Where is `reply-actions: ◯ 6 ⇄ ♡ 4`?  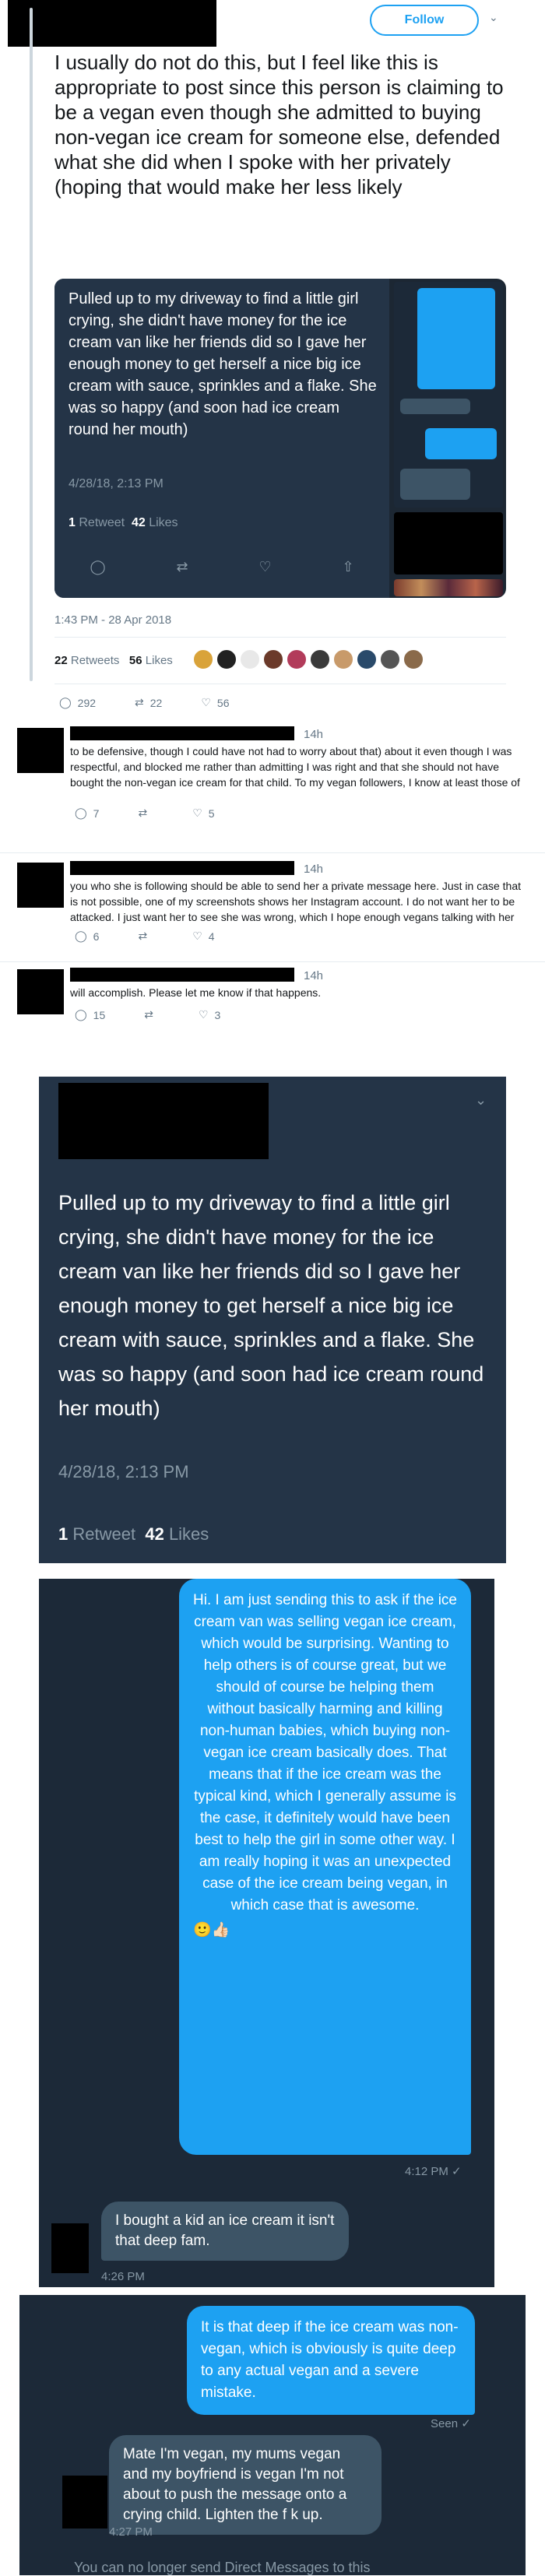
reply-actions: ◯ 6 ⇄ ♡ 4 is located at coordinates (145, 936).